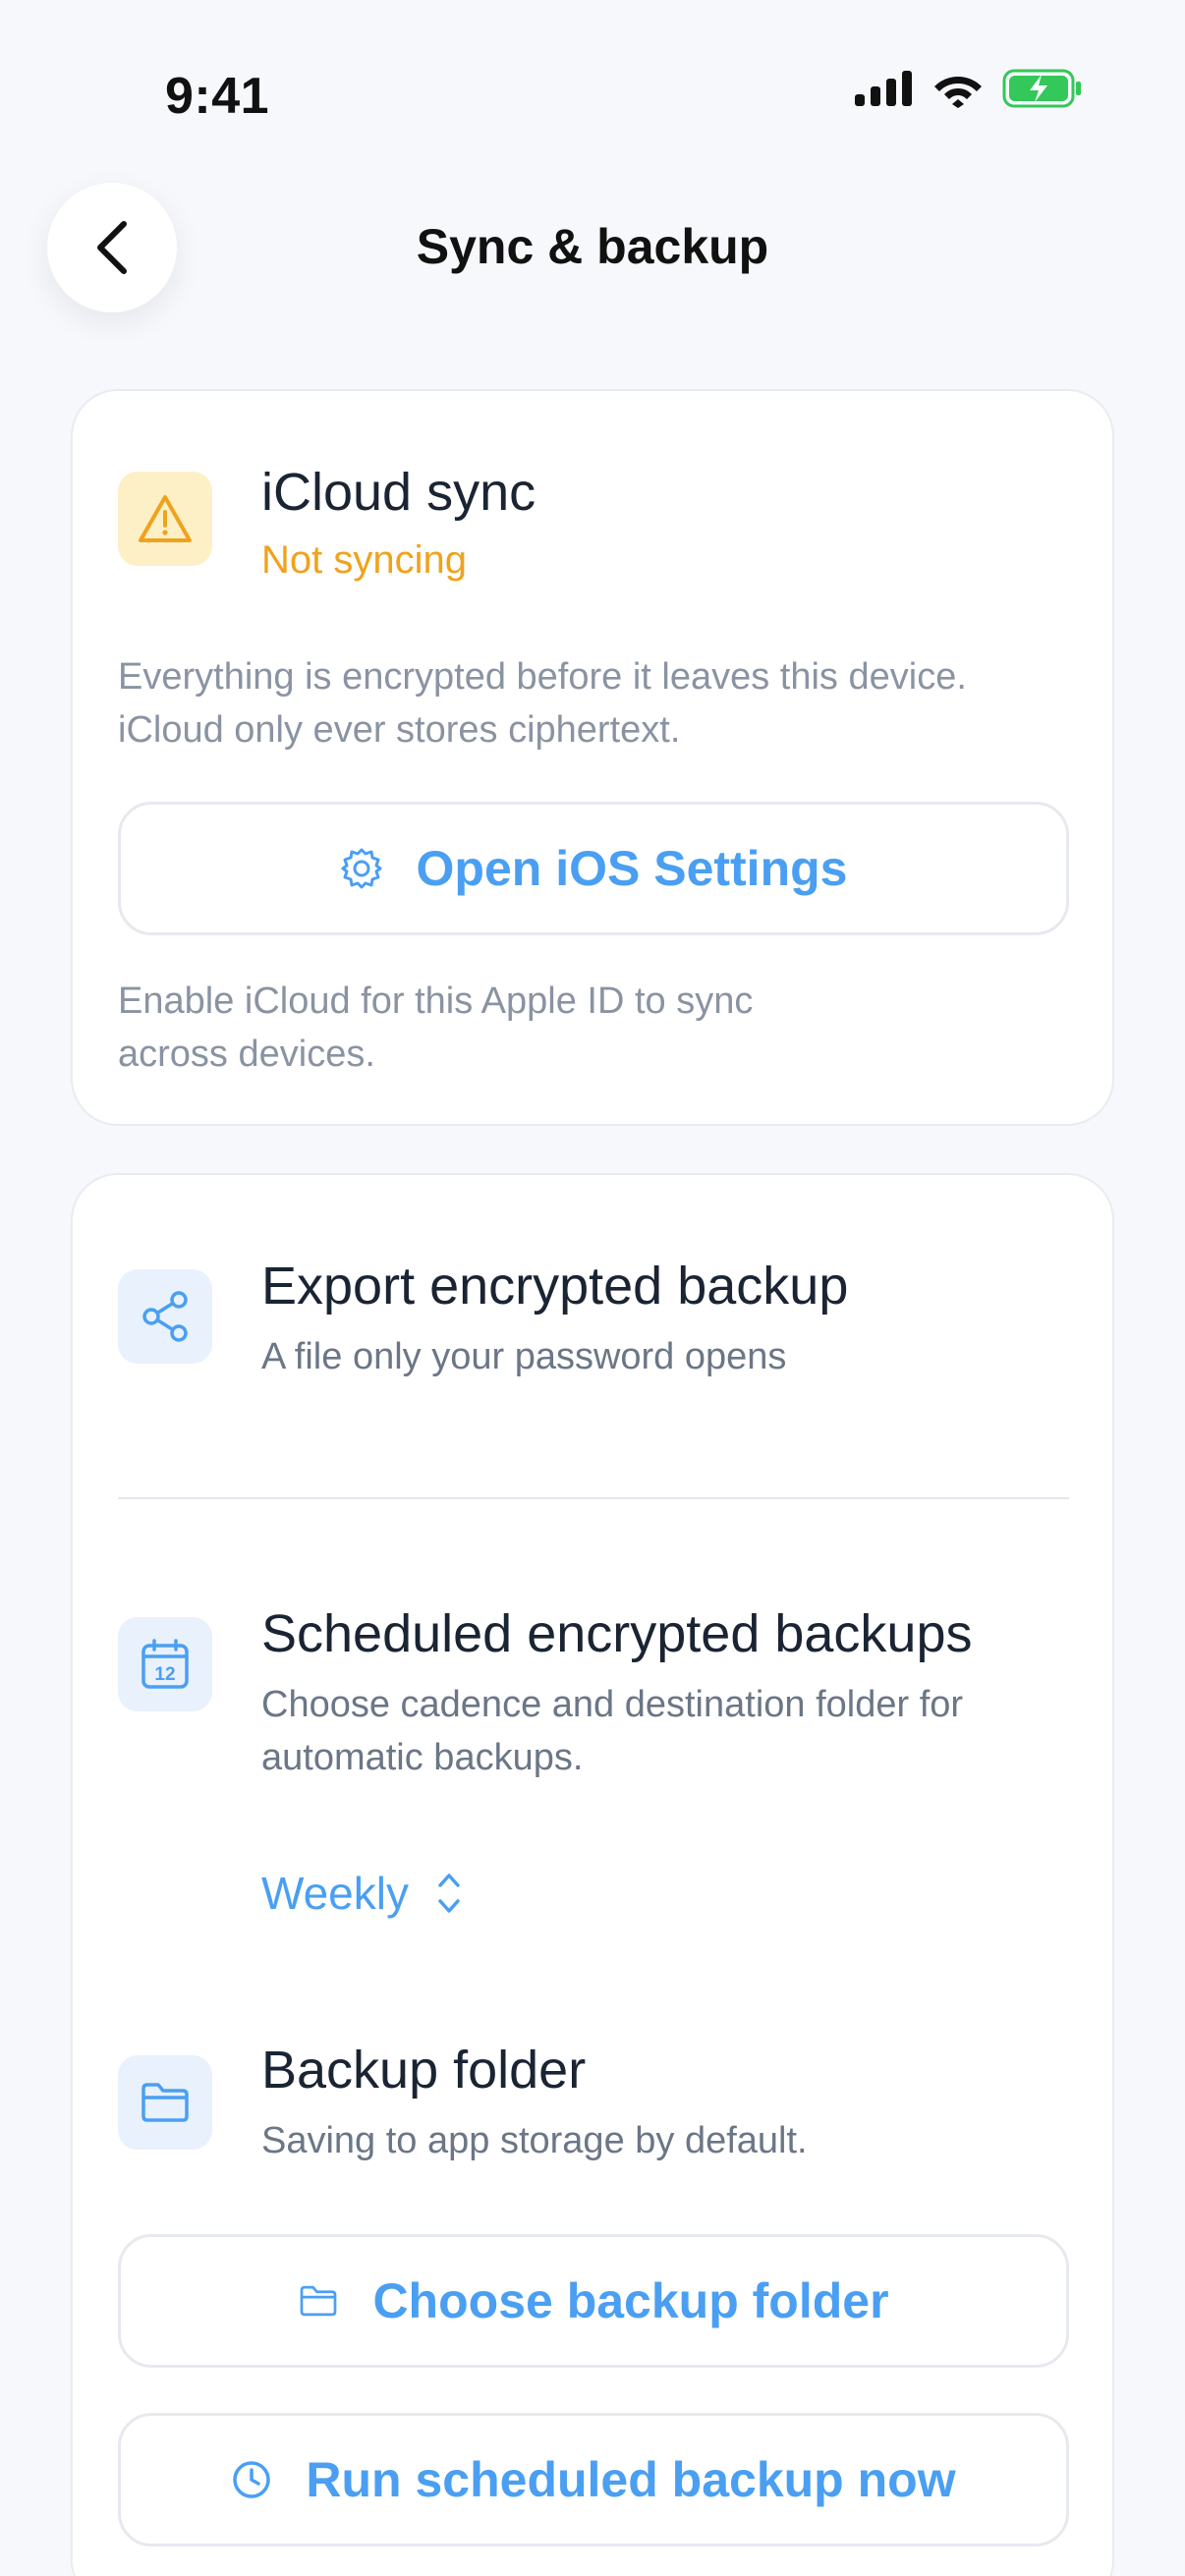 This screenshot has width=1185, height=2576. I want to click on calendar-icon: 12, so click(165, 1664).